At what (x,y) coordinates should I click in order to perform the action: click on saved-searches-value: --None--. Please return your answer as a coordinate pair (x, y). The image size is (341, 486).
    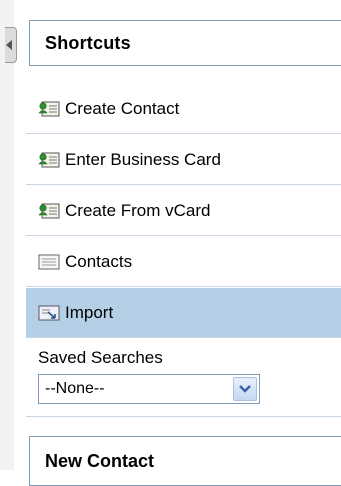
    Looking at the image, I should click on (75, 388).